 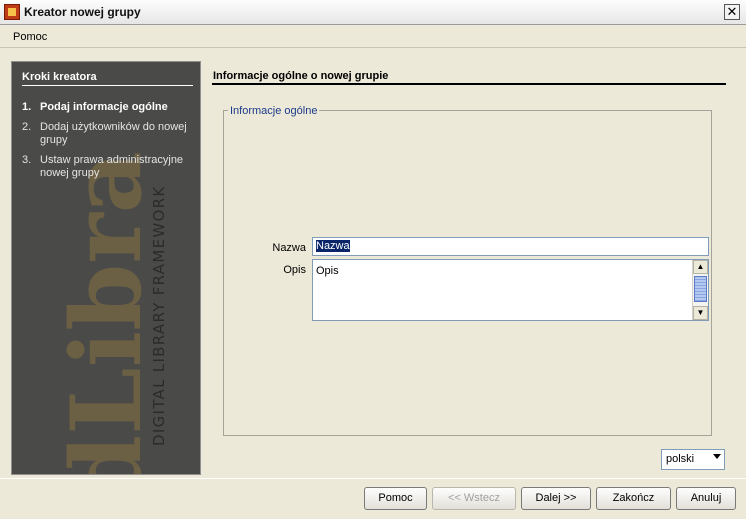 What do you see at coordinates (104, 107) in the screenshot?
I see `step-label: Podaj informacje ogólne` at bounding box center [104, 107].